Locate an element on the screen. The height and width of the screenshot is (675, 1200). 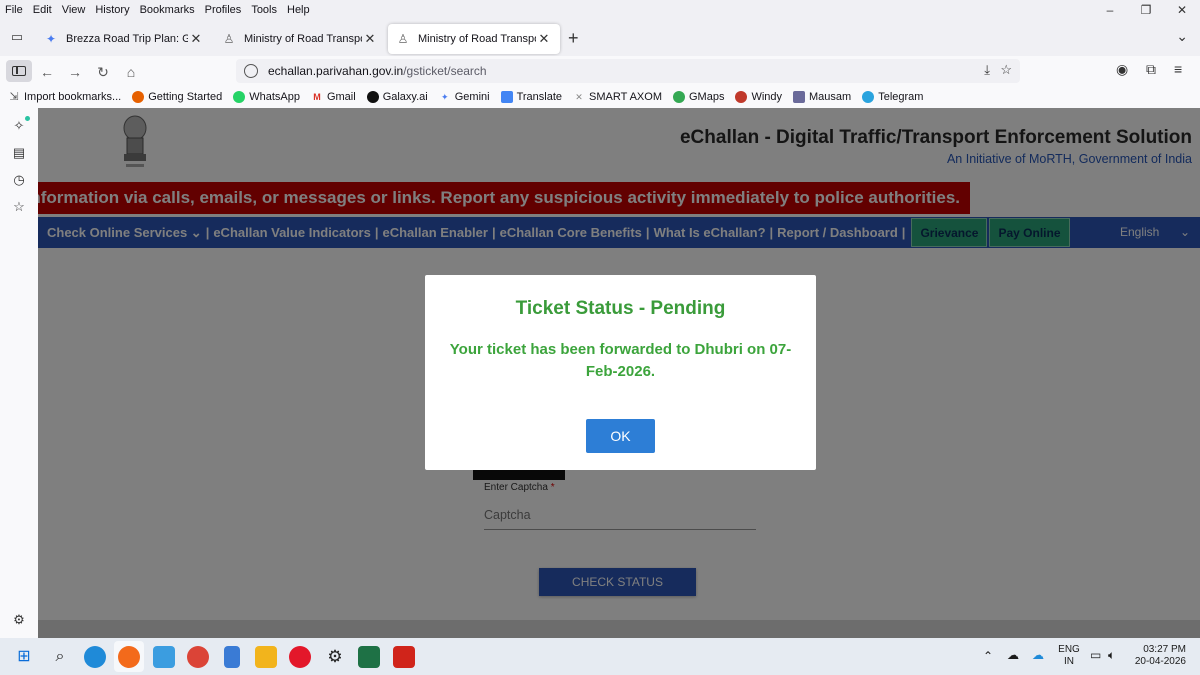
gmail-icon: M is located at coordinates (317, 97).